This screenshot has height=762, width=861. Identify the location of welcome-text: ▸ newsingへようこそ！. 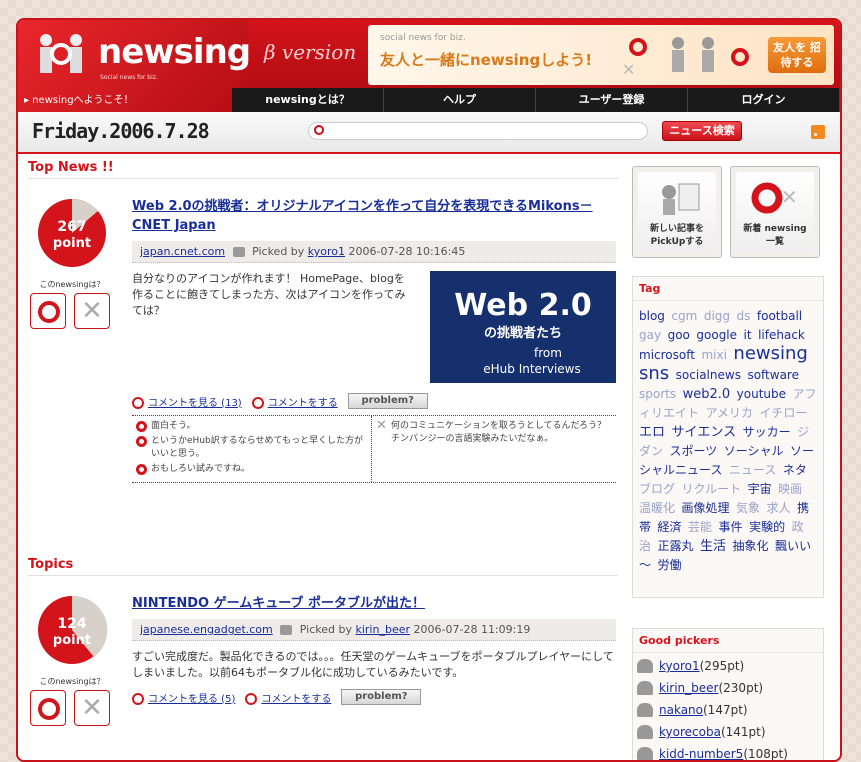
(79, 100).